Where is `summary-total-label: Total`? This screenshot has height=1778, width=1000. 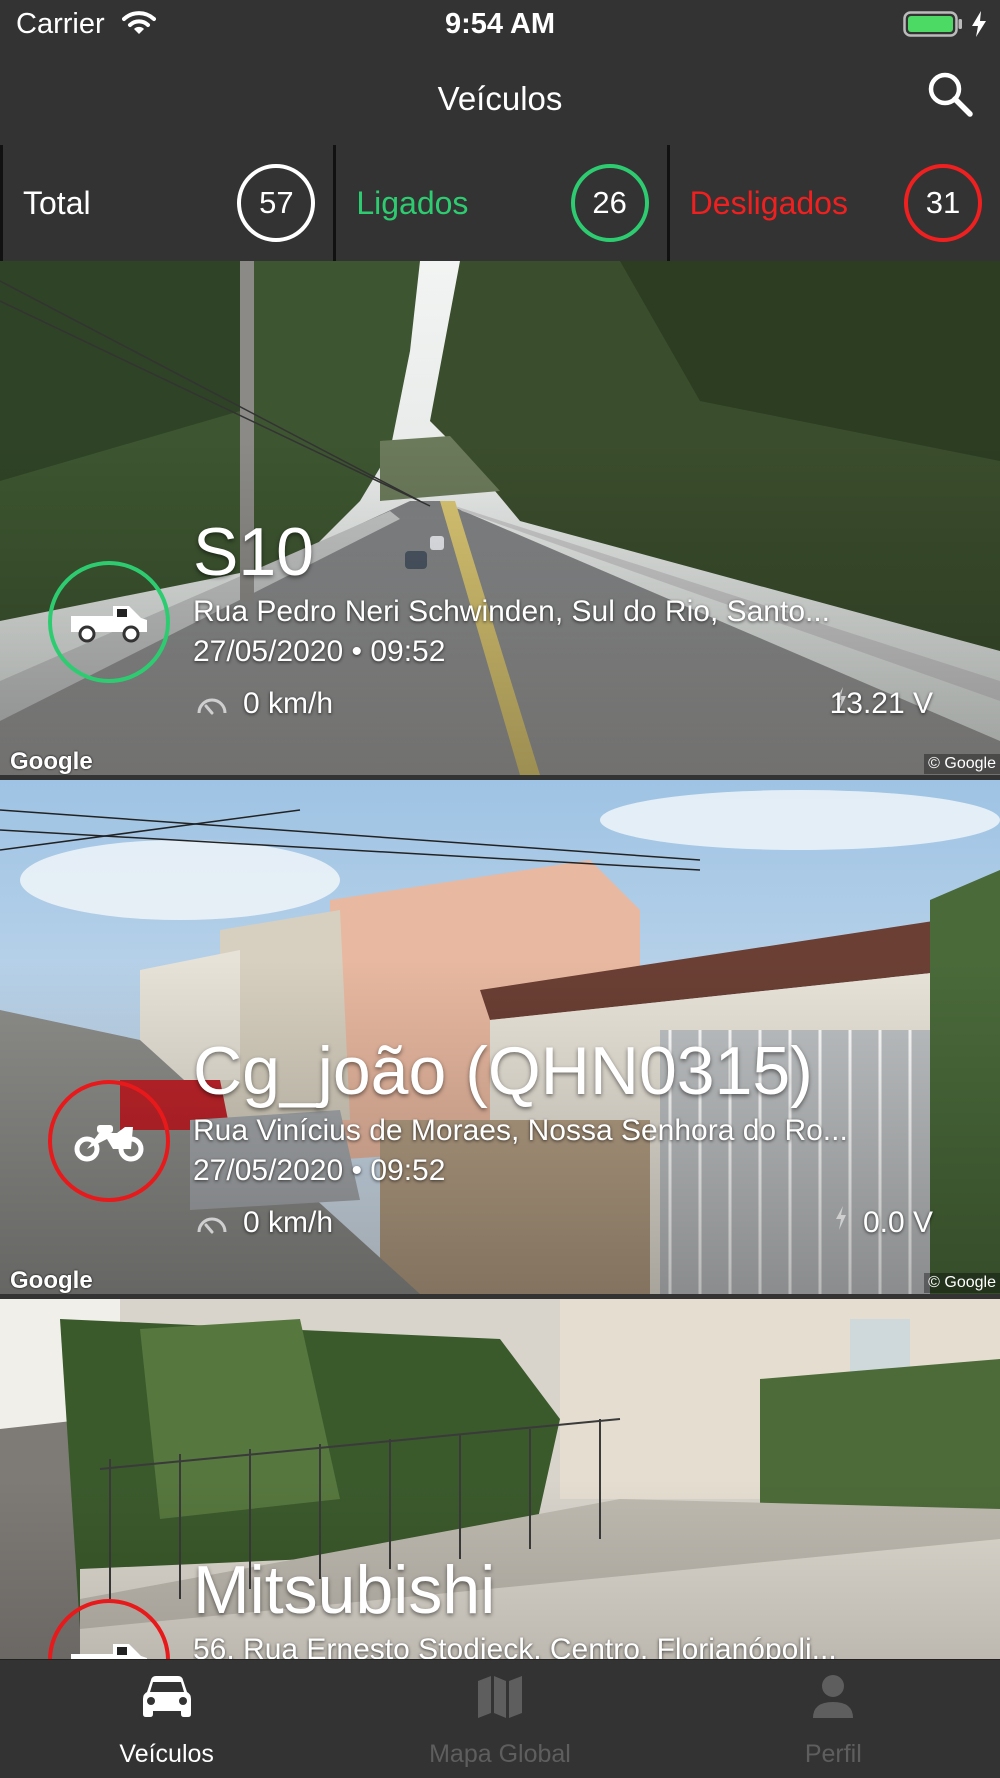 summary-total-label: Total is located at coordinates (57, 203).